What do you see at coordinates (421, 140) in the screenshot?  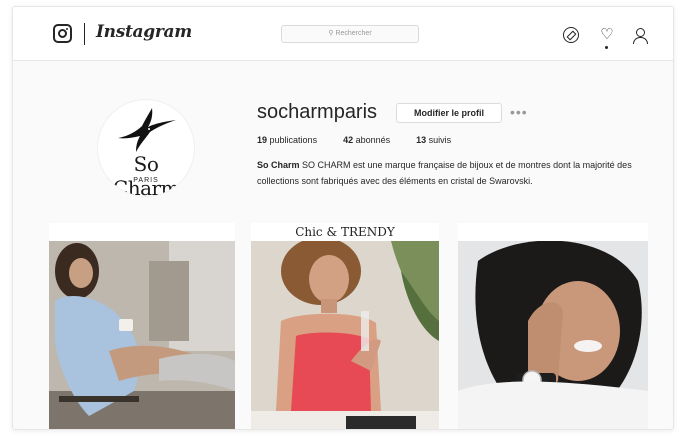 I see `stat-count: 13` at bounding box center [421, 140].